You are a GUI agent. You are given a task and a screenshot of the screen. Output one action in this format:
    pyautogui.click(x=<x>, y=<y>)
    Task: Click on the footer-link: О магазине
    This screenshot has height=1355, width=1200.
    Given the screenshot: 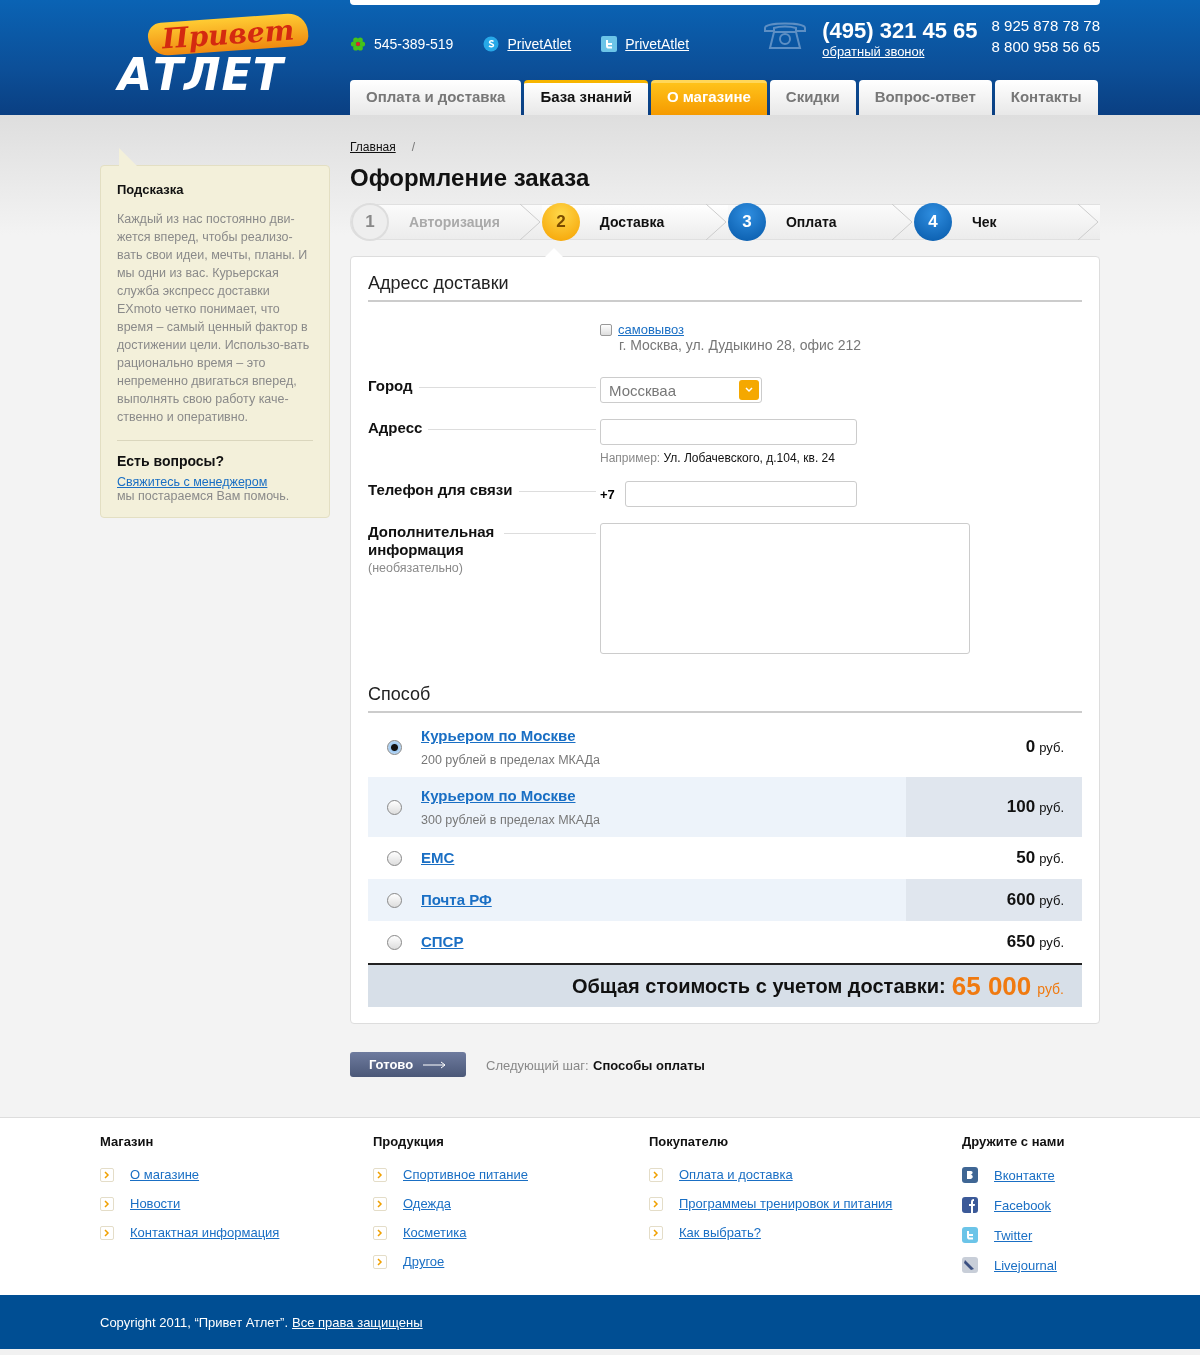 What is the action you would take?
    pyautogui.click(x=165, y=1174)
    